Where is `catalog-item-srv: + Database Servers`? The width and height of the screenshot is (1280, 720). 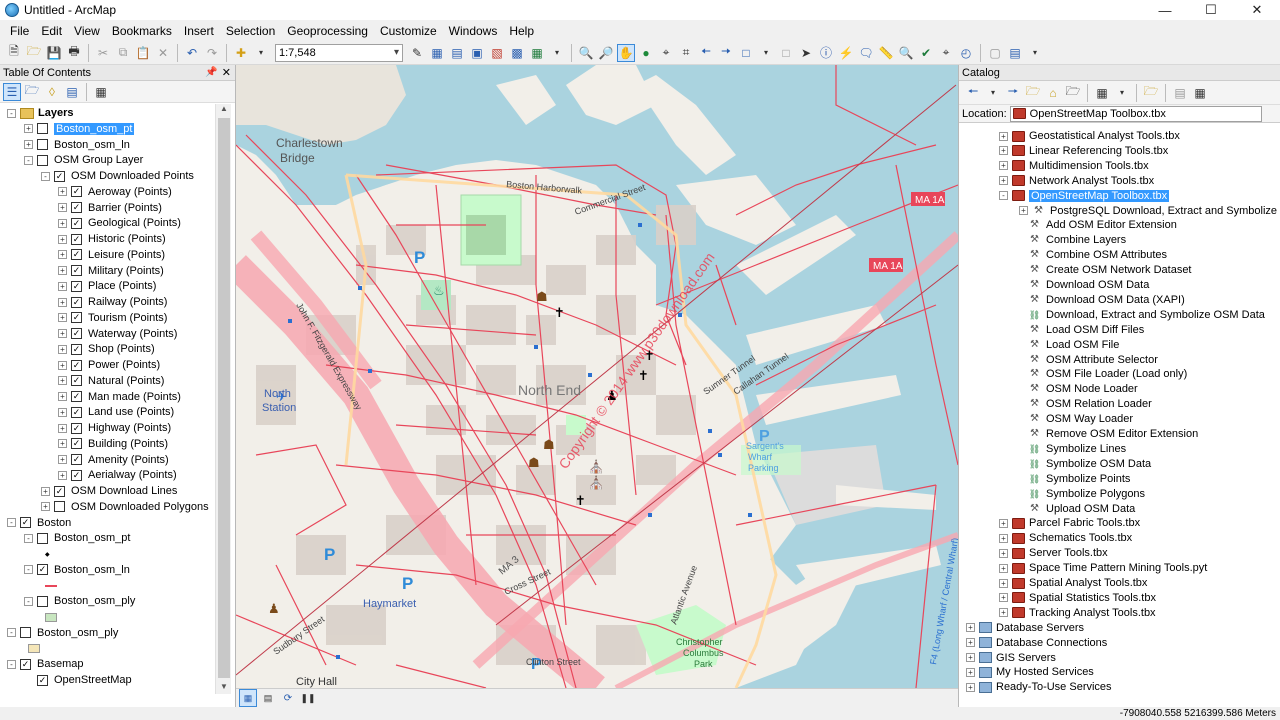 catalog-item-srv: + Database Servers is located at coordinates (1025, 628).